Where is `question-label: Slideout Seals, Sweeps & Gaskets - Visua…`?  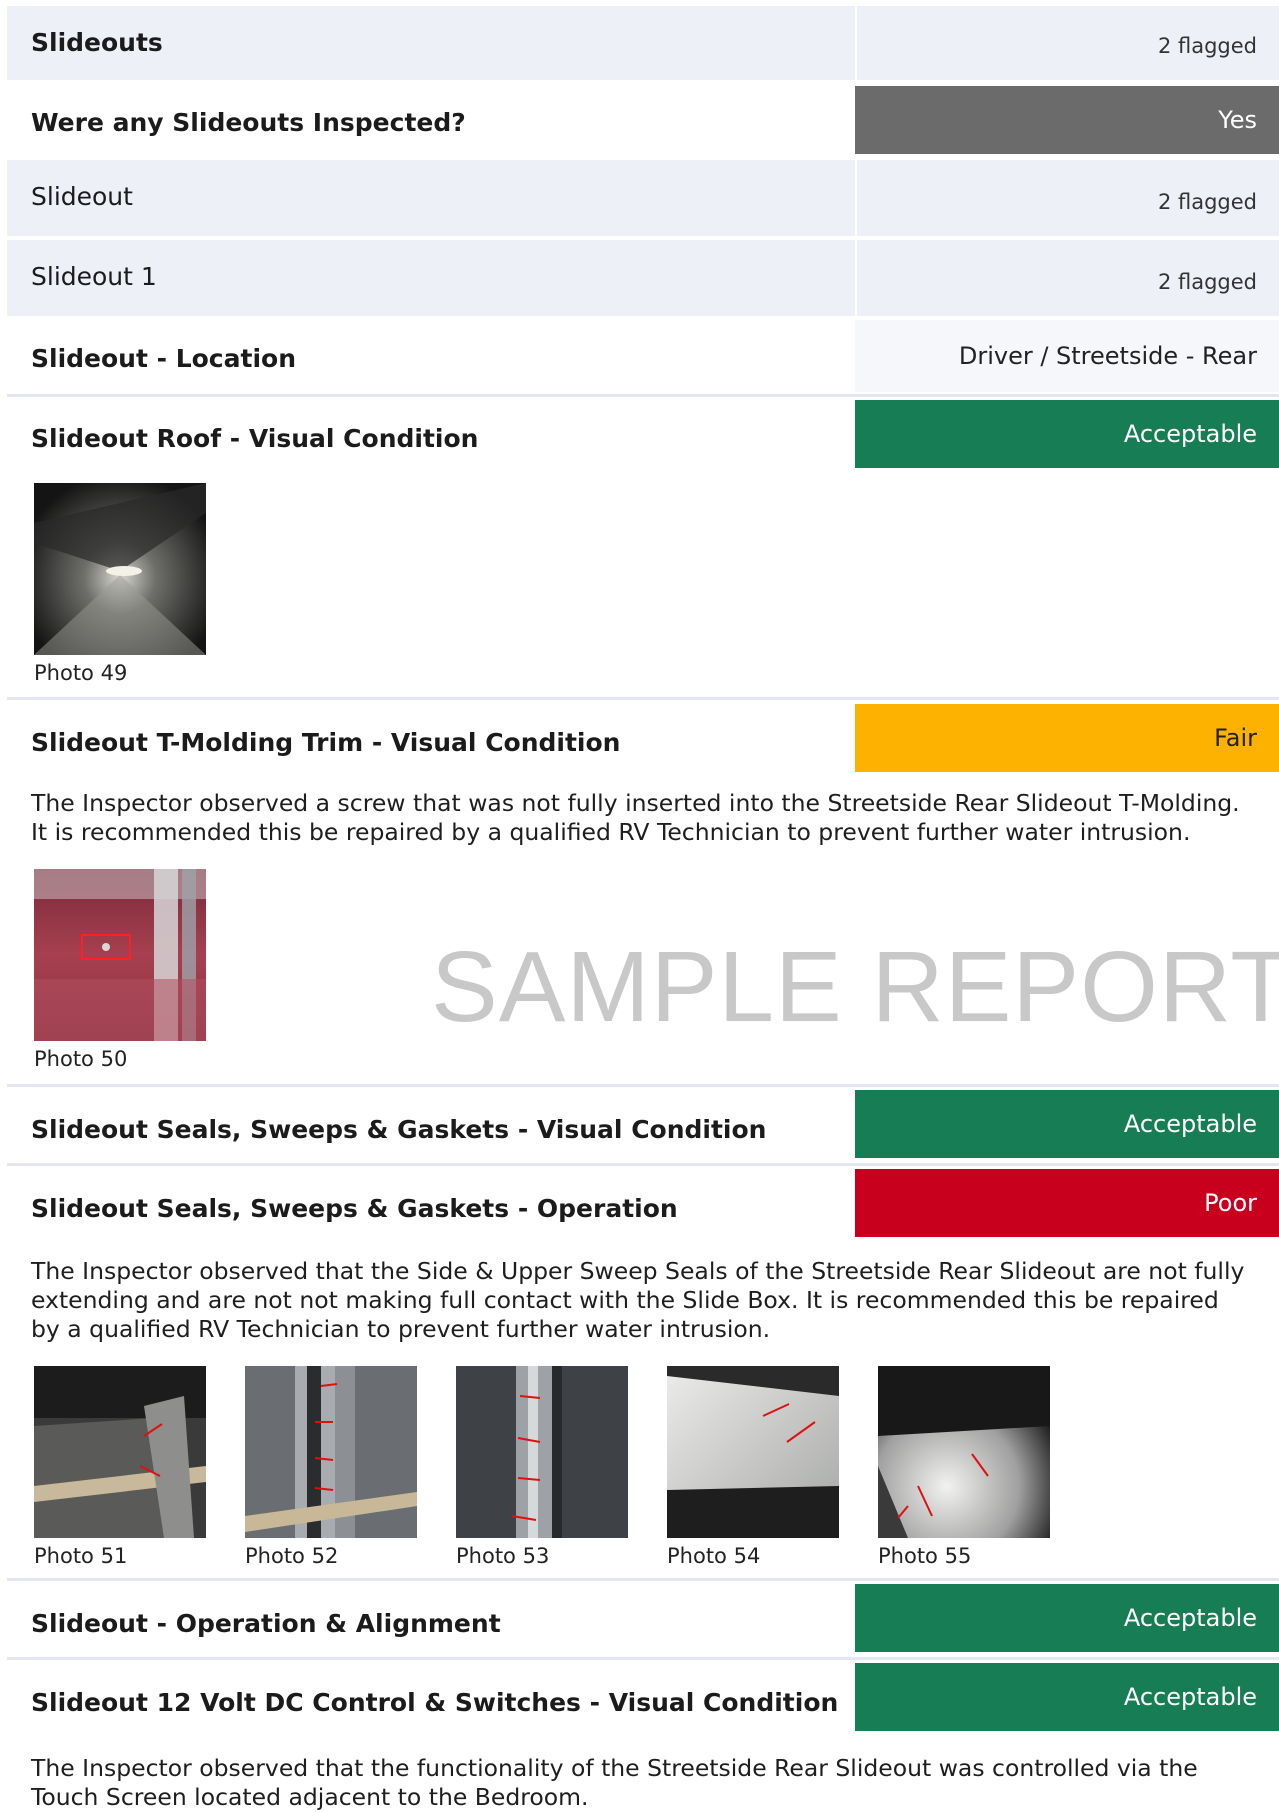
question-label: Slideout Seals, Sweeps & Gaskets - Visua… is located at coordinates (399, 1129).